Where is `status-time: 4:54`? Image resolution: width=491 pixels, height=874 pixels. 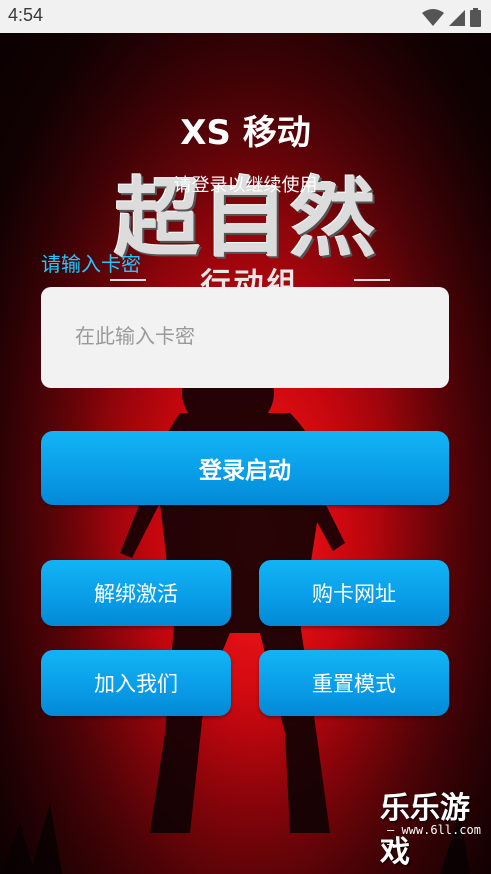 status-time: 4:54 is located at coordinates (26, 15).